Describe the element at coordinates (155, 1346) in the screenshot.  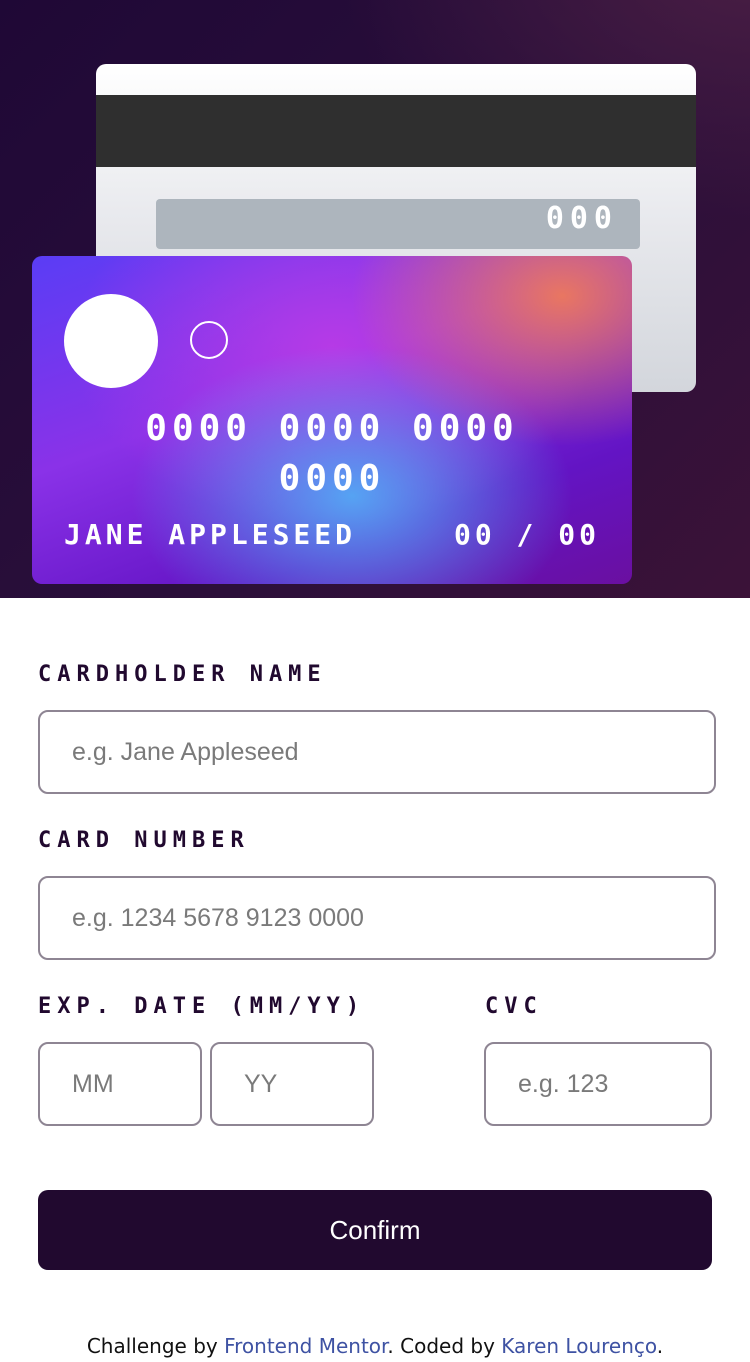
I see `attribution-prefix: Challenge by` at that location.